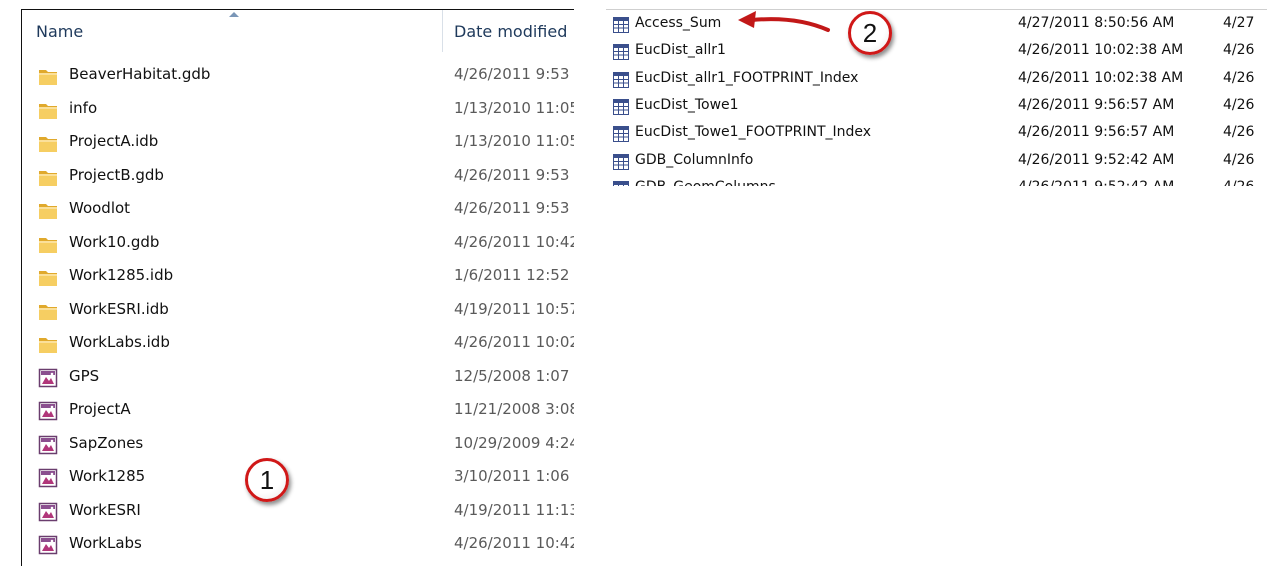 Image resolution: width=1267 pixels, height=566 pixels. I want to click on file-row: WorkLabs 4/26/2011 10:42, so click(298, 544).